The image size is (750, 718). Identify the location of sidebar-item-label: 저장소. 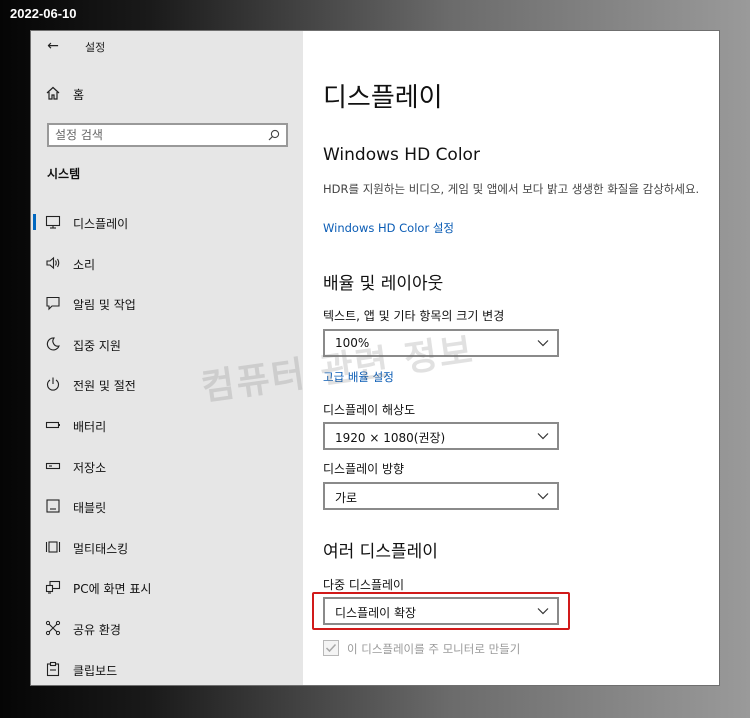
(90, 467).